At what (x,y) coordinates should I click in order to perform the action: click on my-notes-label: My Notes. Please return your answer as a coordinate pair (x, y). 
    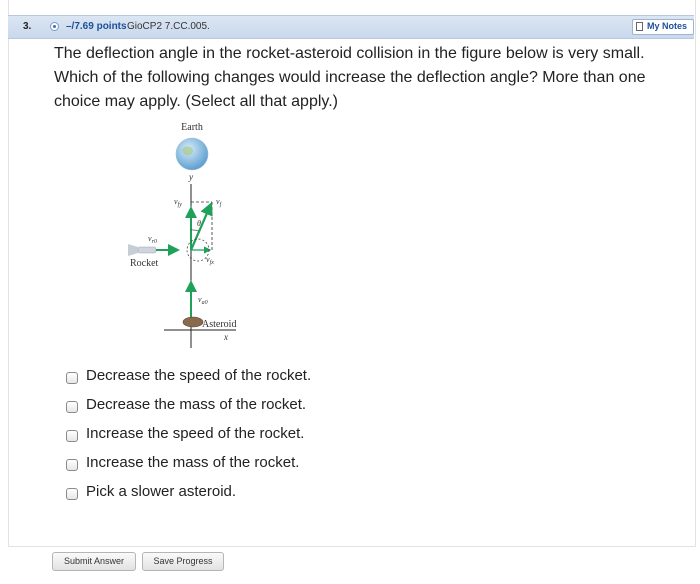
    Looking at the image, I should click on (667, 26).